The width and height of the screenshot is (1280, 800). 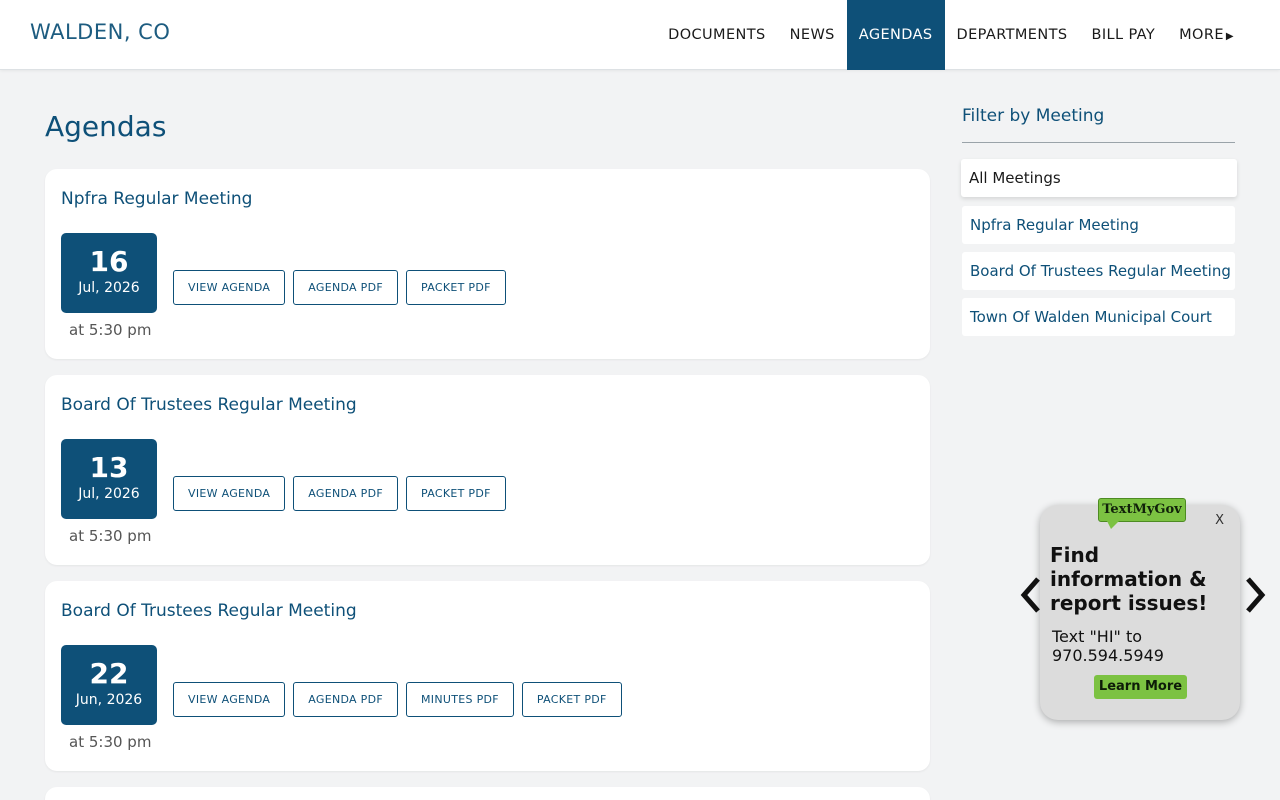 I want to click on caret-right-icon: ▶, so click(x=1229, y=36).